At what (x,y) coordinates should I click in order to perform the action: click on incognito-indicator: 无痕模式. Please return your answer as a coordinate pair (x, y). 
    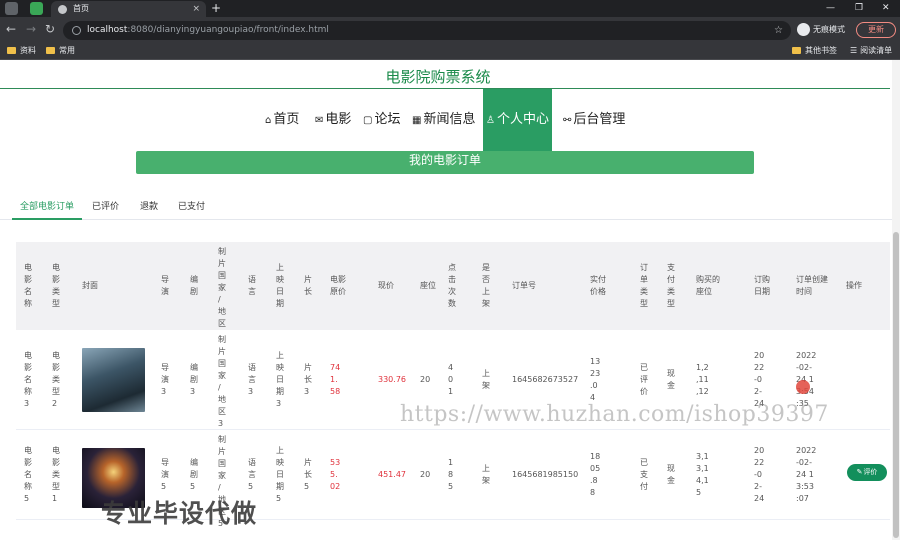
    Looking at the image, I should click on (821, 30).